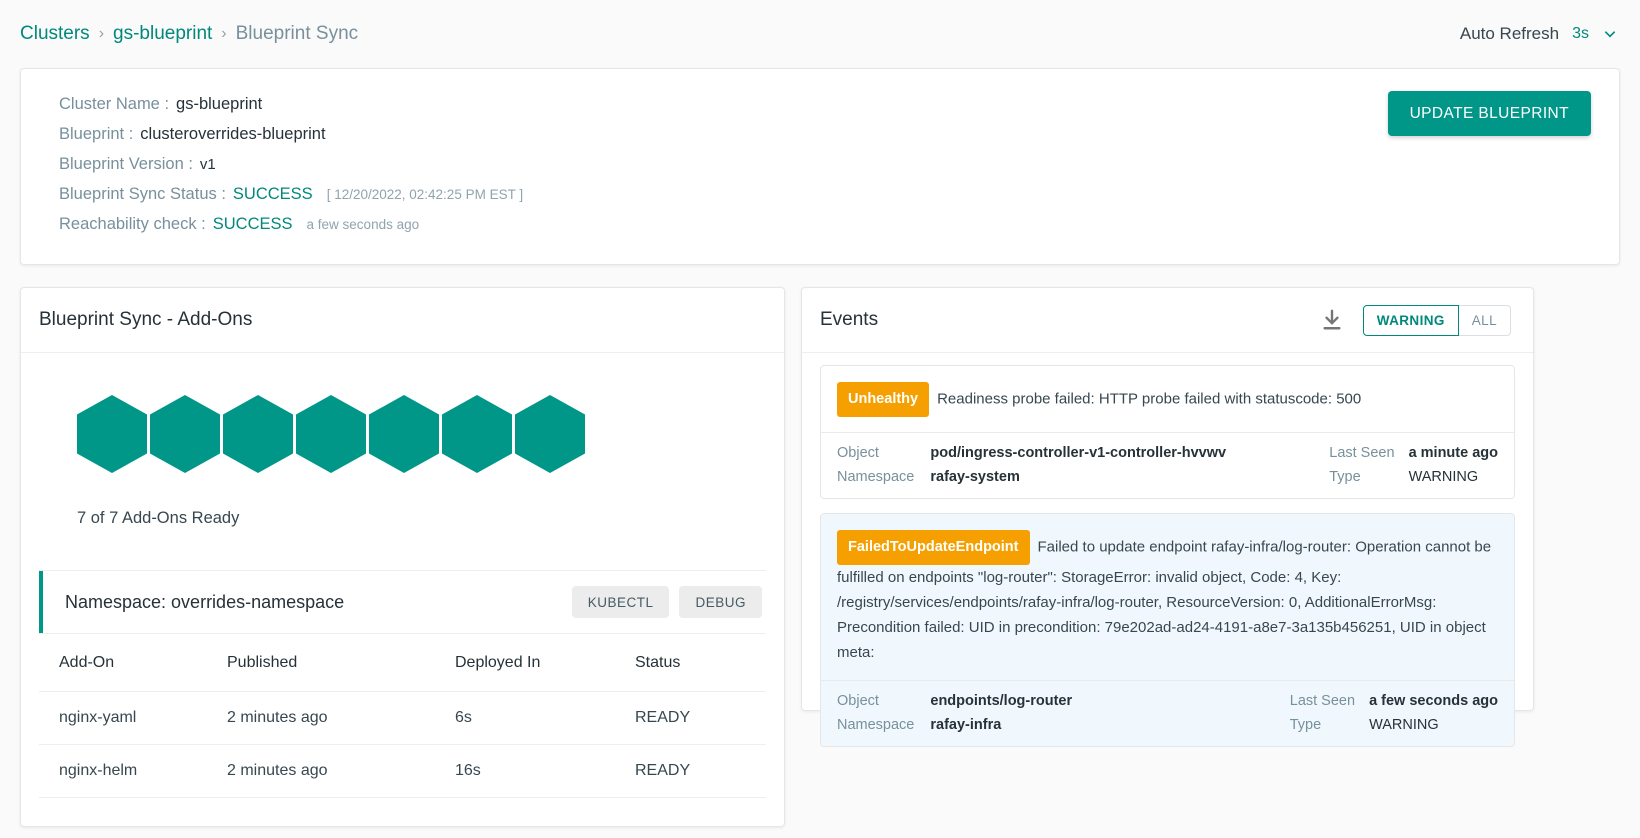 This screenshot has width=1640, height=838. What do you see at coordinates (1001, 701) in the screenshot?
I see `object-value: endpoints/log-router` at bounding box center [1001, 701].